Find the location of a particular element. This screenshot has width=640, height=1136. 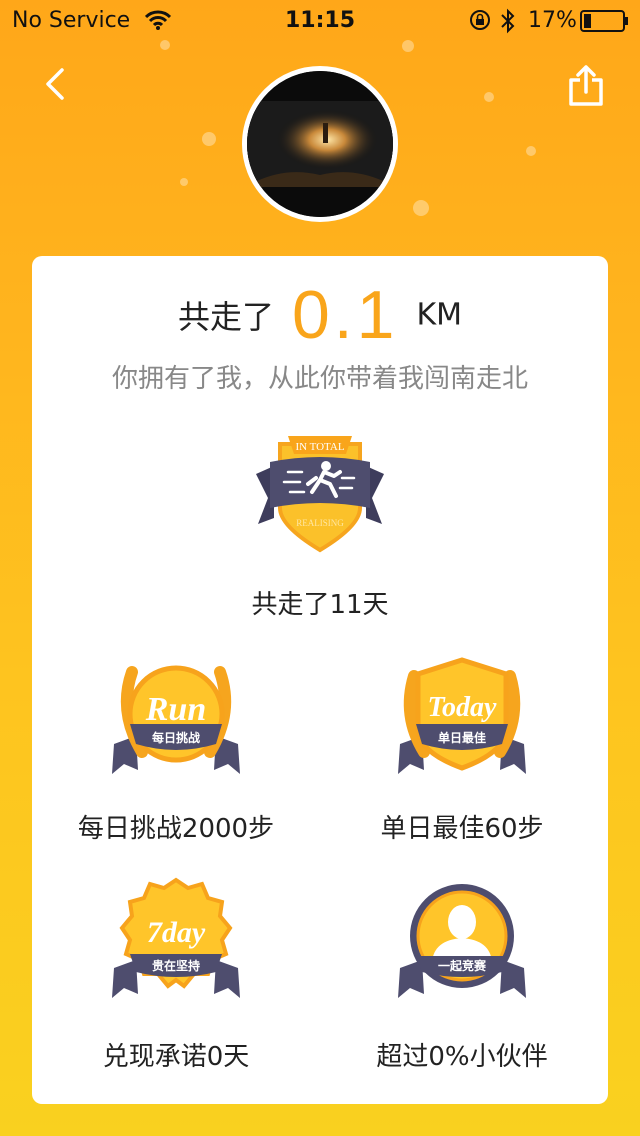

total-distance-unit: KM is located at coordinates (439, 315).